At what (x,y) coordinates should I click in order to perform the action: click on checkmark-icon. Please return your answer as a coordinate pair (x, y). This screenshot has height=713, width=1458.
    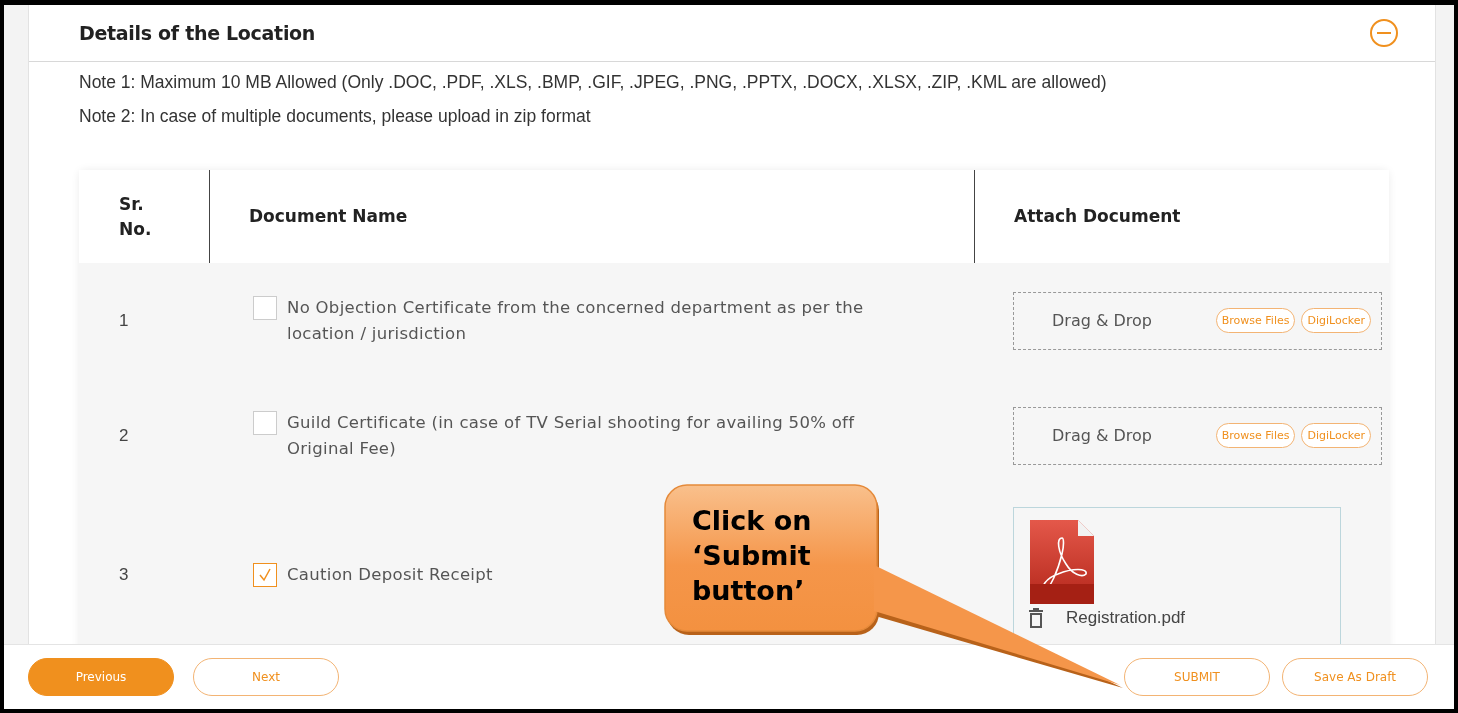
    Looking at the image, I should click on (265, 575).